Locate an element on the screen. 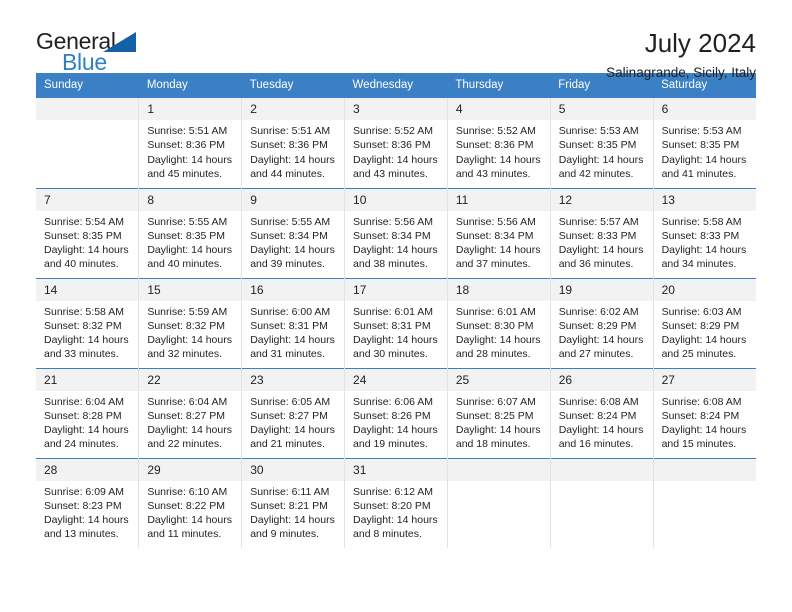  daylight-text-line2: and 15 minutes. is located at coordinates (699, 444).